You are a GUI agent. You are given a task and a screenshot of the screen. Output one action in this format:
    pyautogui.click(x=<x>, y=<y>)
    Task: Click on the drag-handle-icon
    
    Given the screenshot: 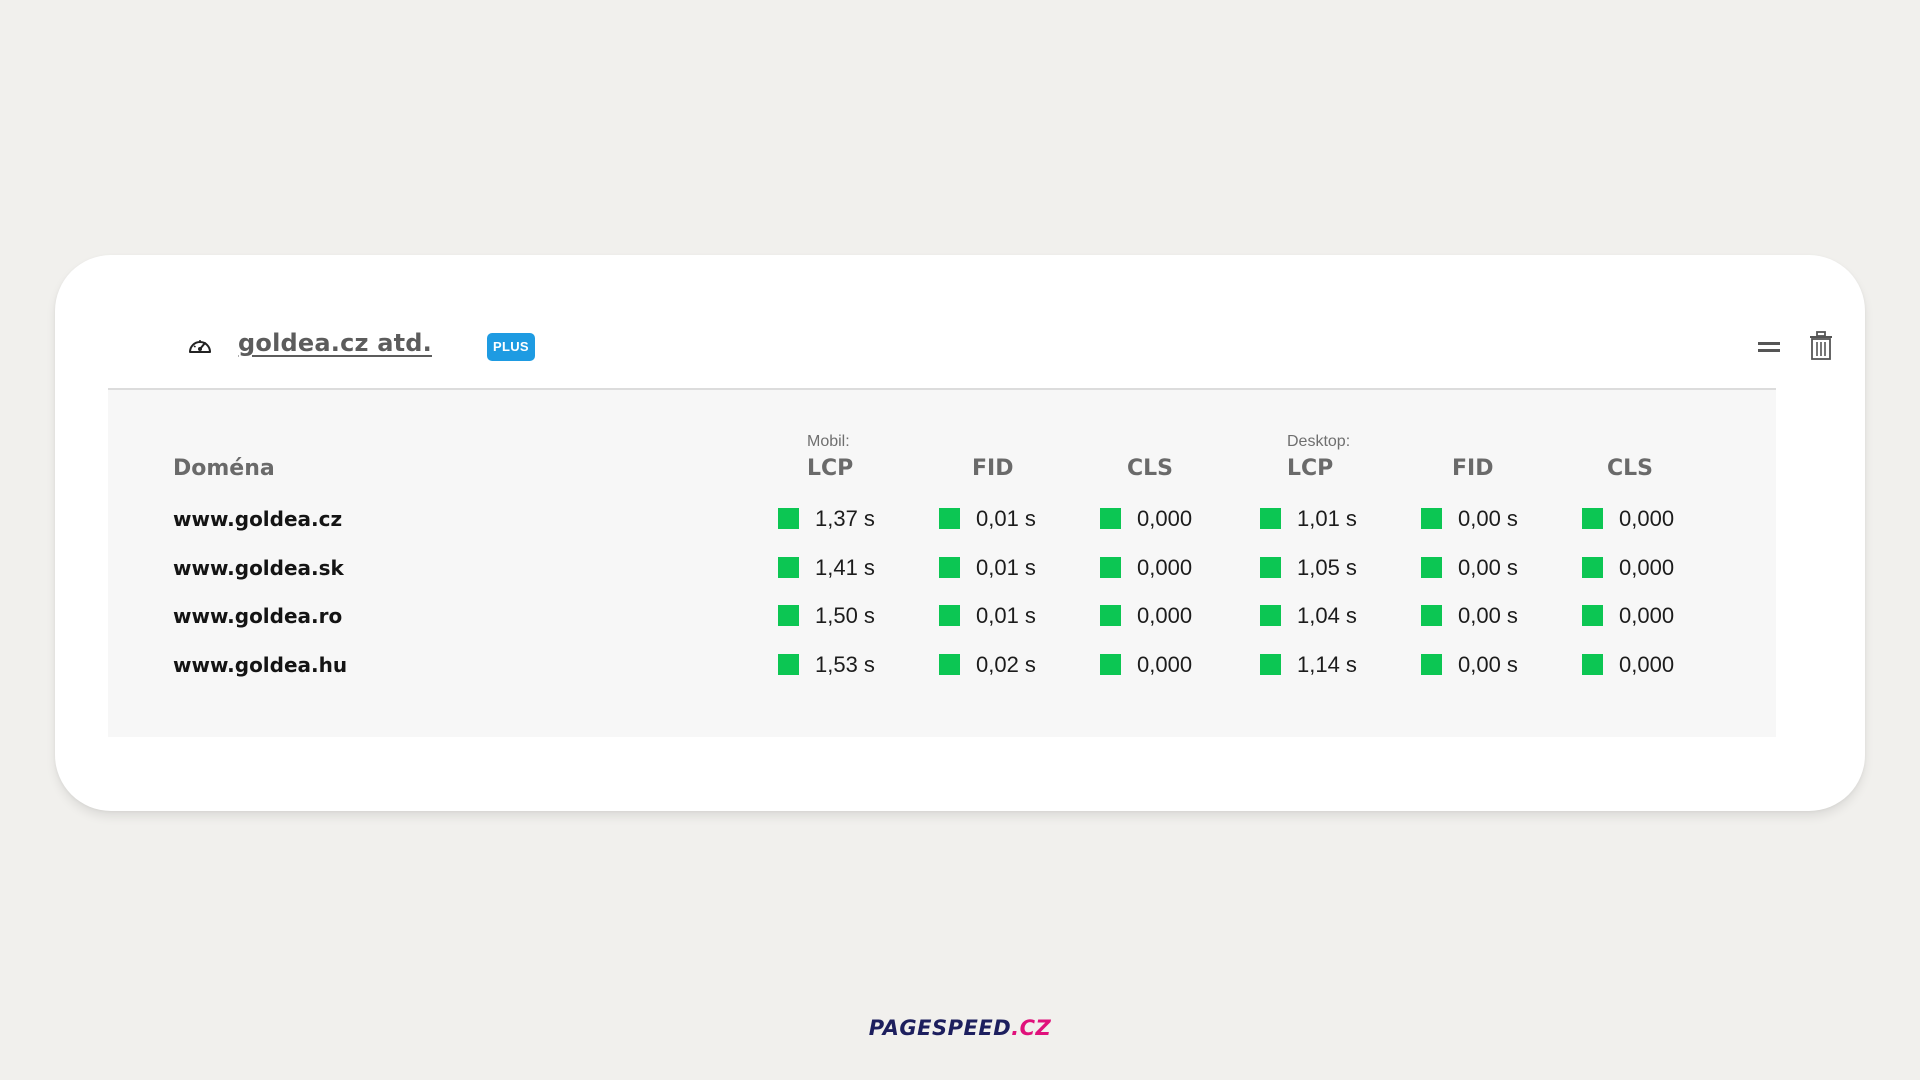 What is the action you would take?
    pyautogui.click(x=1769, y=347)
    